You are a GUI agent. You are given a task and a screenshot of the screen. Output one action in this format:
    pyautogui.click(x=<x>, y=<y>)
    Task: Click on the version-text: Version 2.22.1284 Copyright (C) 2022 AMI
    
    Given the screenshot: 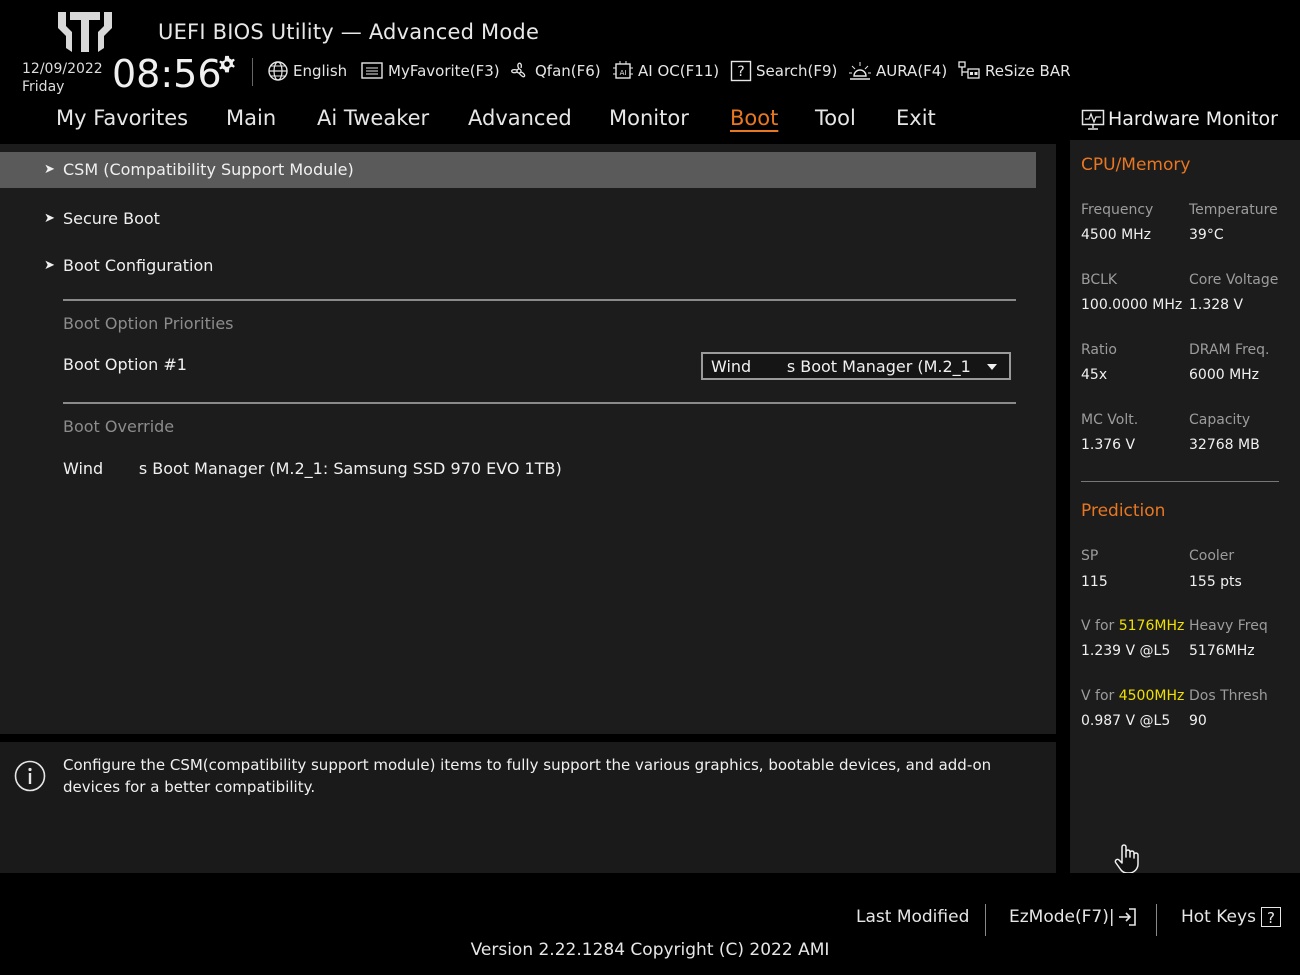 What is the action you would take?
    pyautogui.click(x=650, y=950)
    